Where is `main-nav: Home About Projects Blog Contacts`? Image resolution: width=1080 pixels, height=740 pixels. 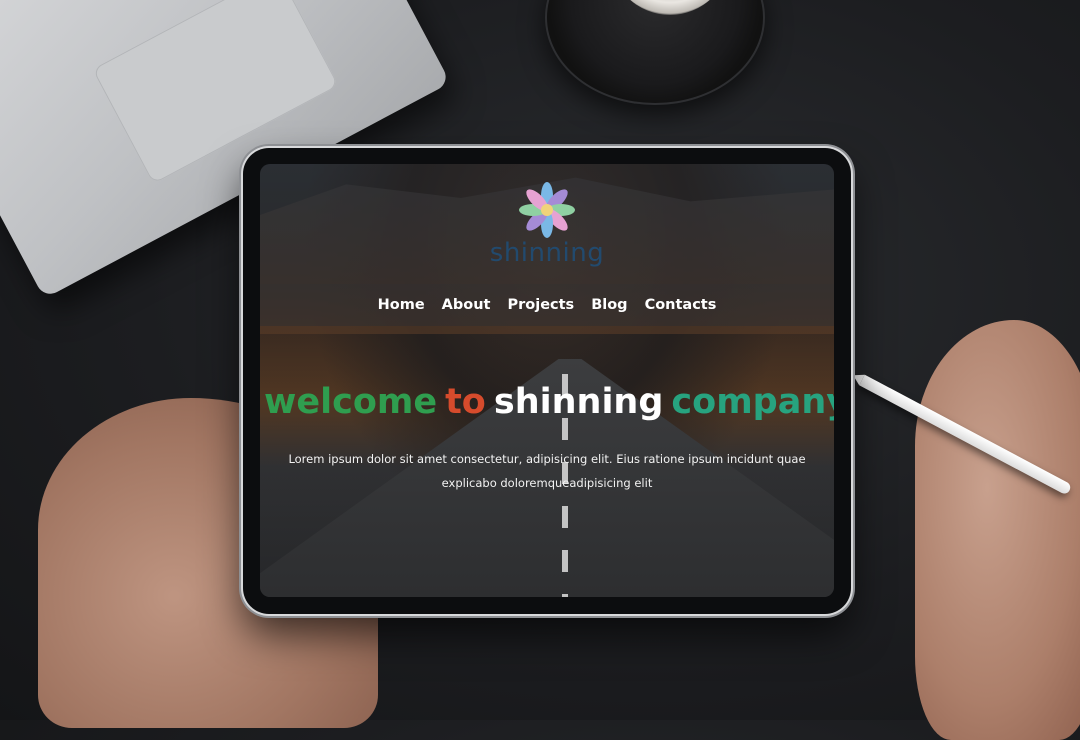
main-nav: Home About Projects Blog Contacts is located at coordinates (547, 305).